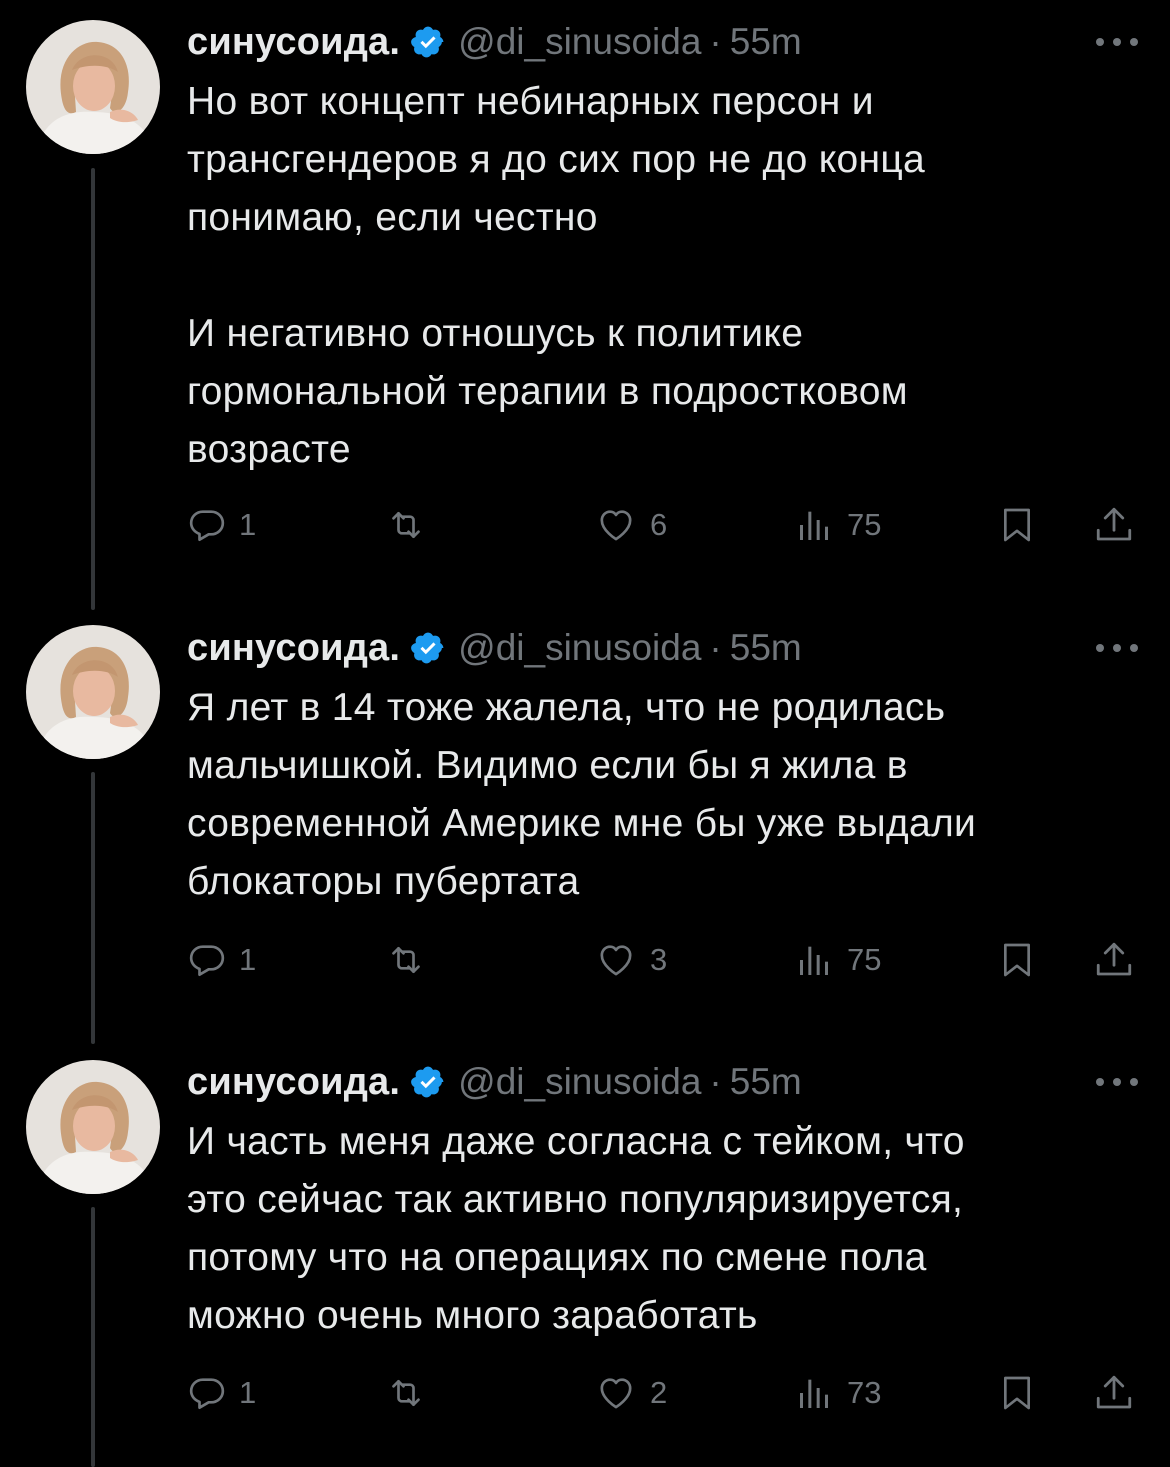 This screenshot has width=1170, height=1467. Describe the element at coordinates (864, 1392) in the screenshot. I see `views-count: 73` at that location.